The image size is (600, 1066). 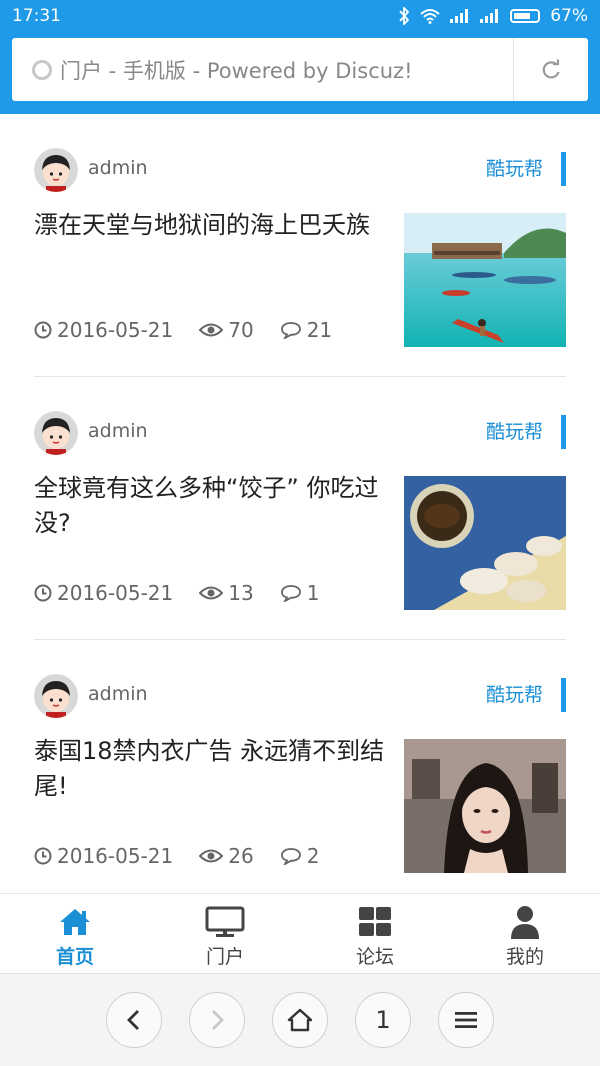 I want to click on refresh-icon, so click(x=551, y=68).